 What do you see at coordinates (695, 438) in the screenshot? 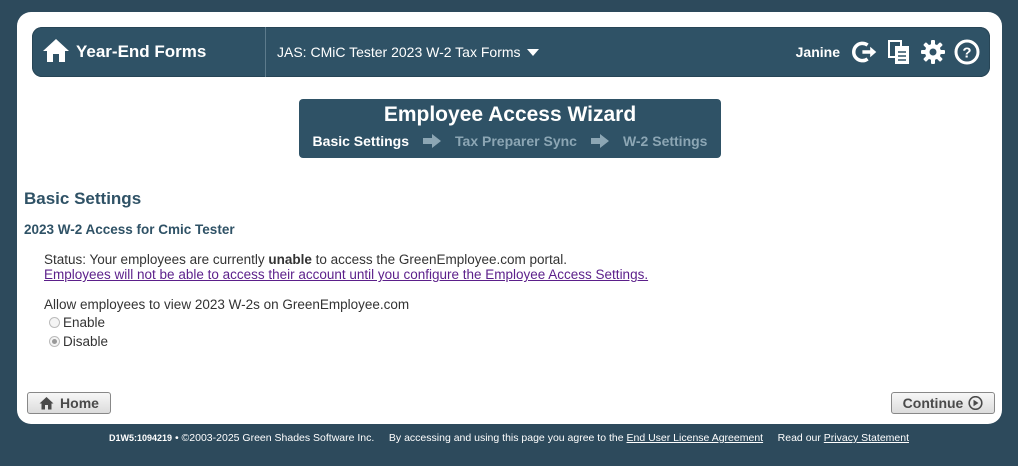
I see `eula-link: End User License Agreement` at bounding box center [695, 438].